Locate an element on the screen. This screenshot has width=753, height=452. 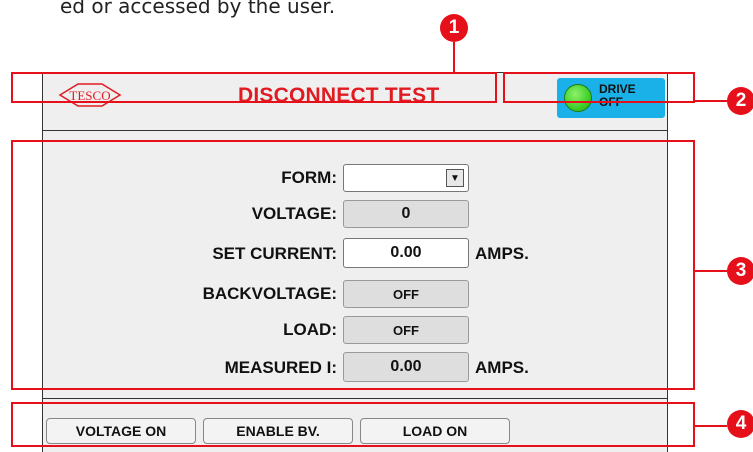
callout-badge-1: 1 is located at coordinates (454, 28).